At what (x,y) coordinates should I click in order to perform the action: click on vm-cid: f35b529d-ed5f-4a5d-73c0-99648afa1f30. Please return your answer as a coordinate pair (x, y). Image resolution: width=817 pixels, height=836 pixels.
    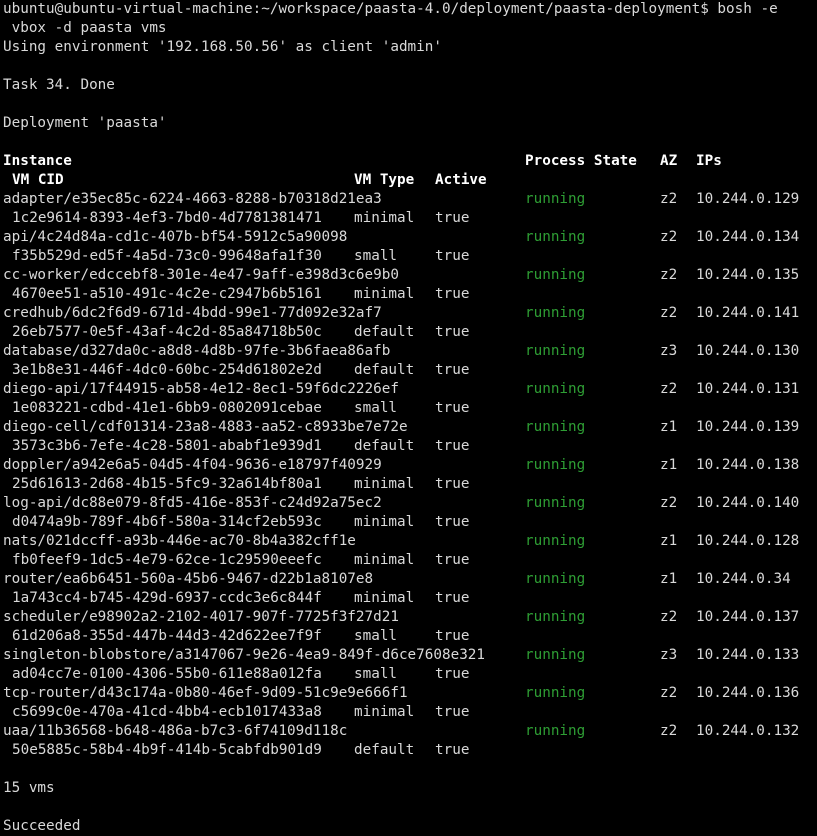
    Looking at the image, I should click on (167, 256).